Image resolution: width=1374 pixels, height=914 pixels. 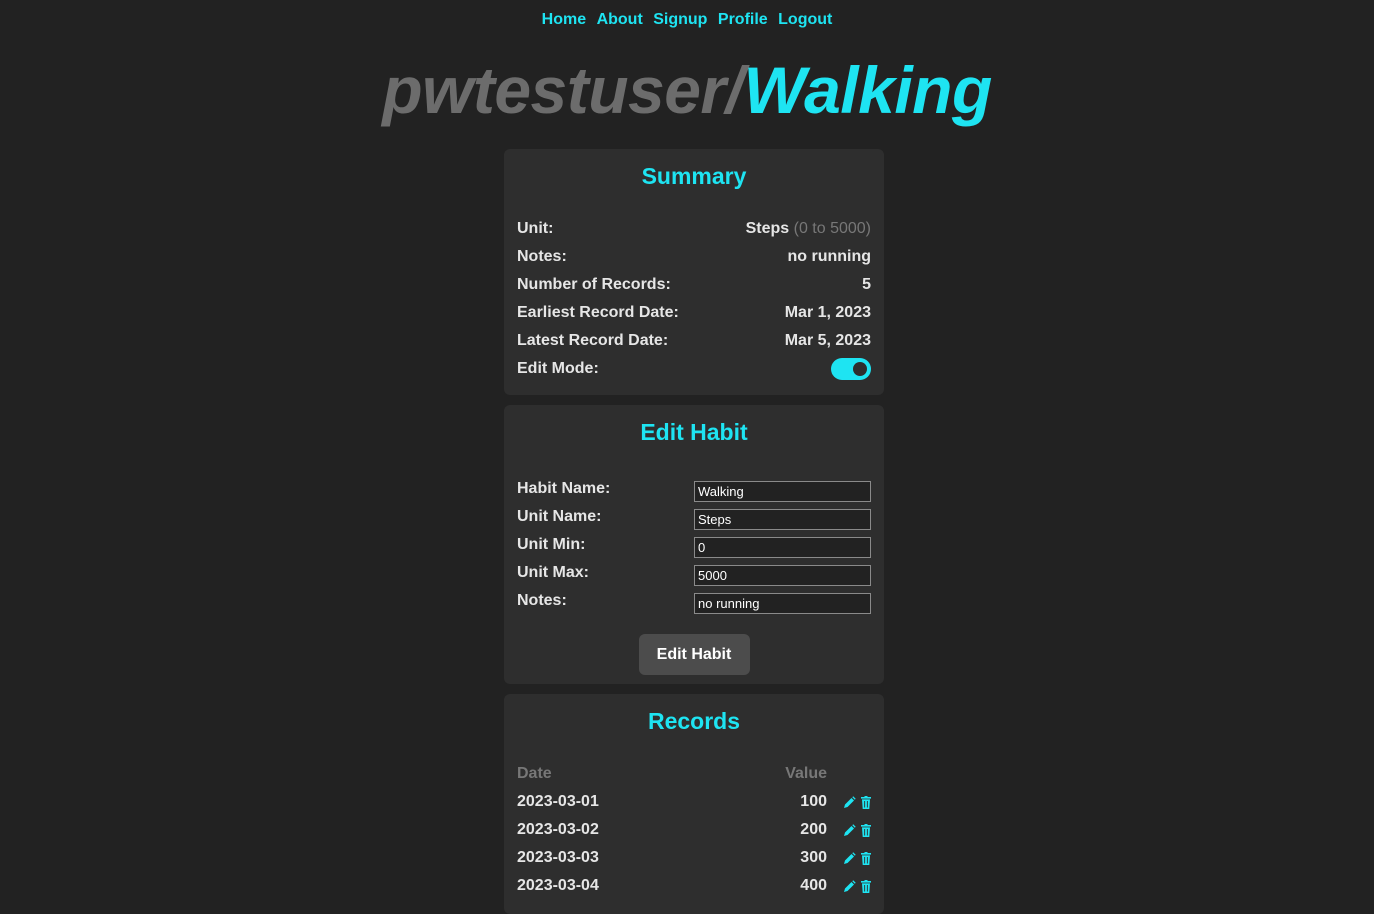 What do you see at coordinates (866, 284) in the screenshot?
I see `summary-count-value: 5` at bounding box center [866, 284].